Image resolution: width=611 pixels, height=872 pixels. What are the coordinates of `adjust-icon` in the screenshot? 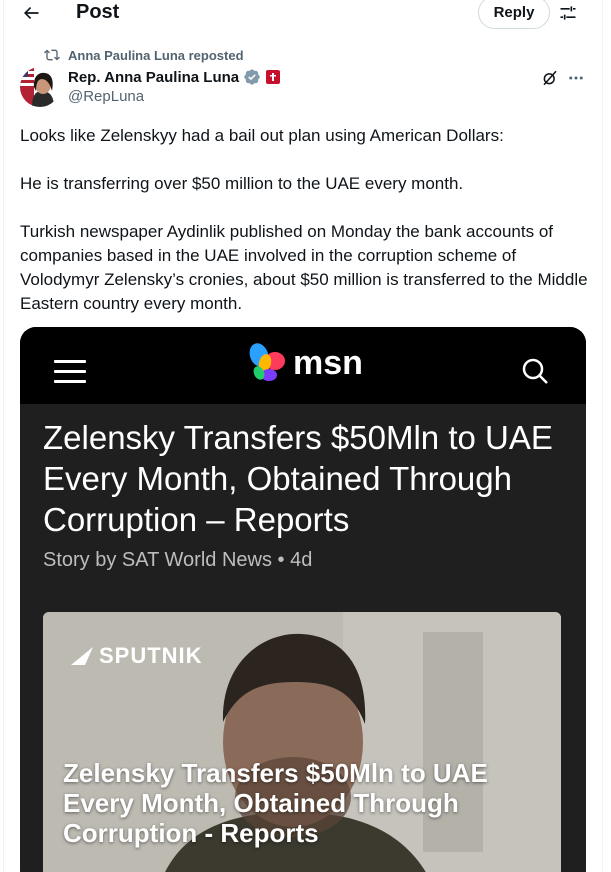 It's located at (568, 13).